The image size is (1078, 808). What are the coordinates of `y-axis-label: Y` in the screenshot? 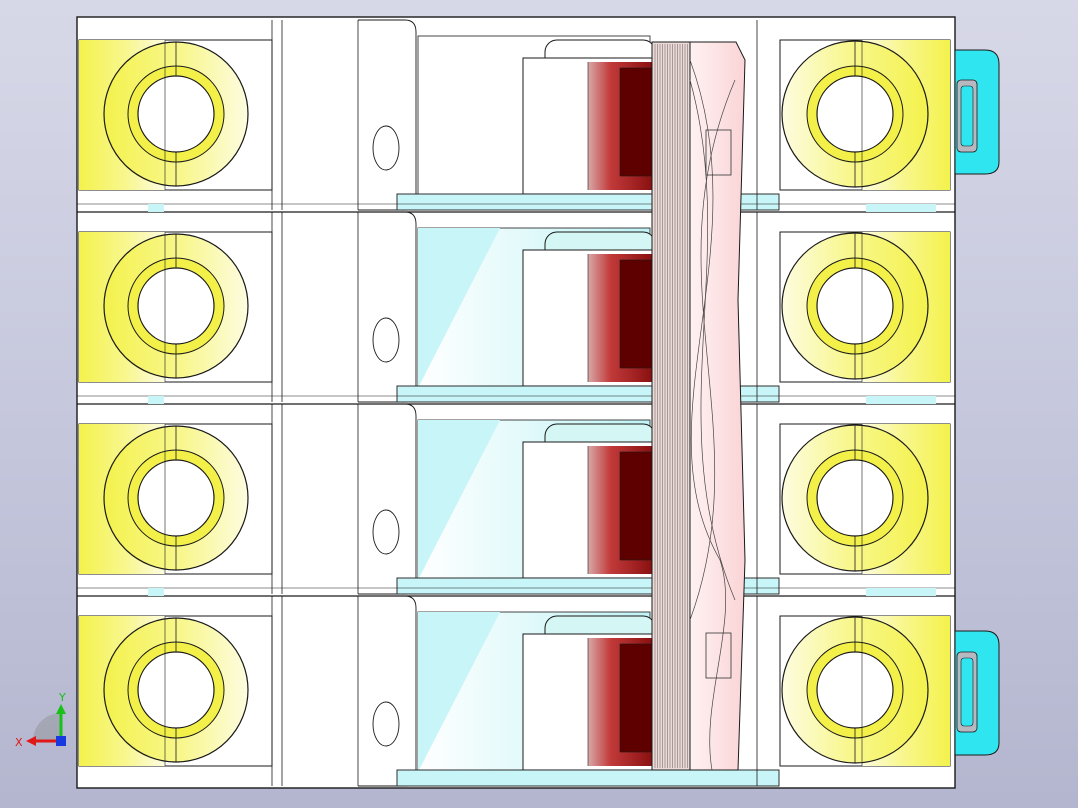 It's located at (62, 697).